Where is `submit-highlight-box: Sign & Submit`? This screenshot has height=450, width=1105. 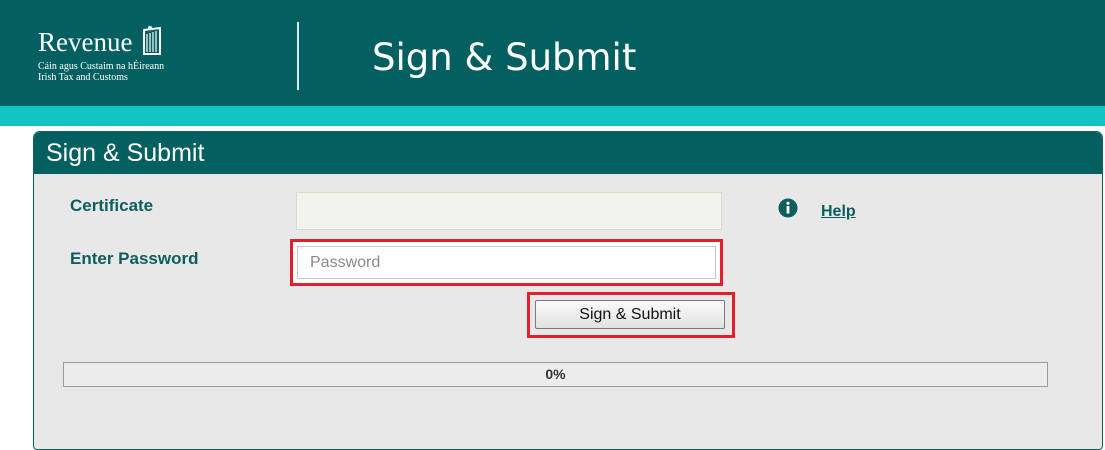 submit-highlight-box: Sign & Submit is located at coordinates (631, 315).